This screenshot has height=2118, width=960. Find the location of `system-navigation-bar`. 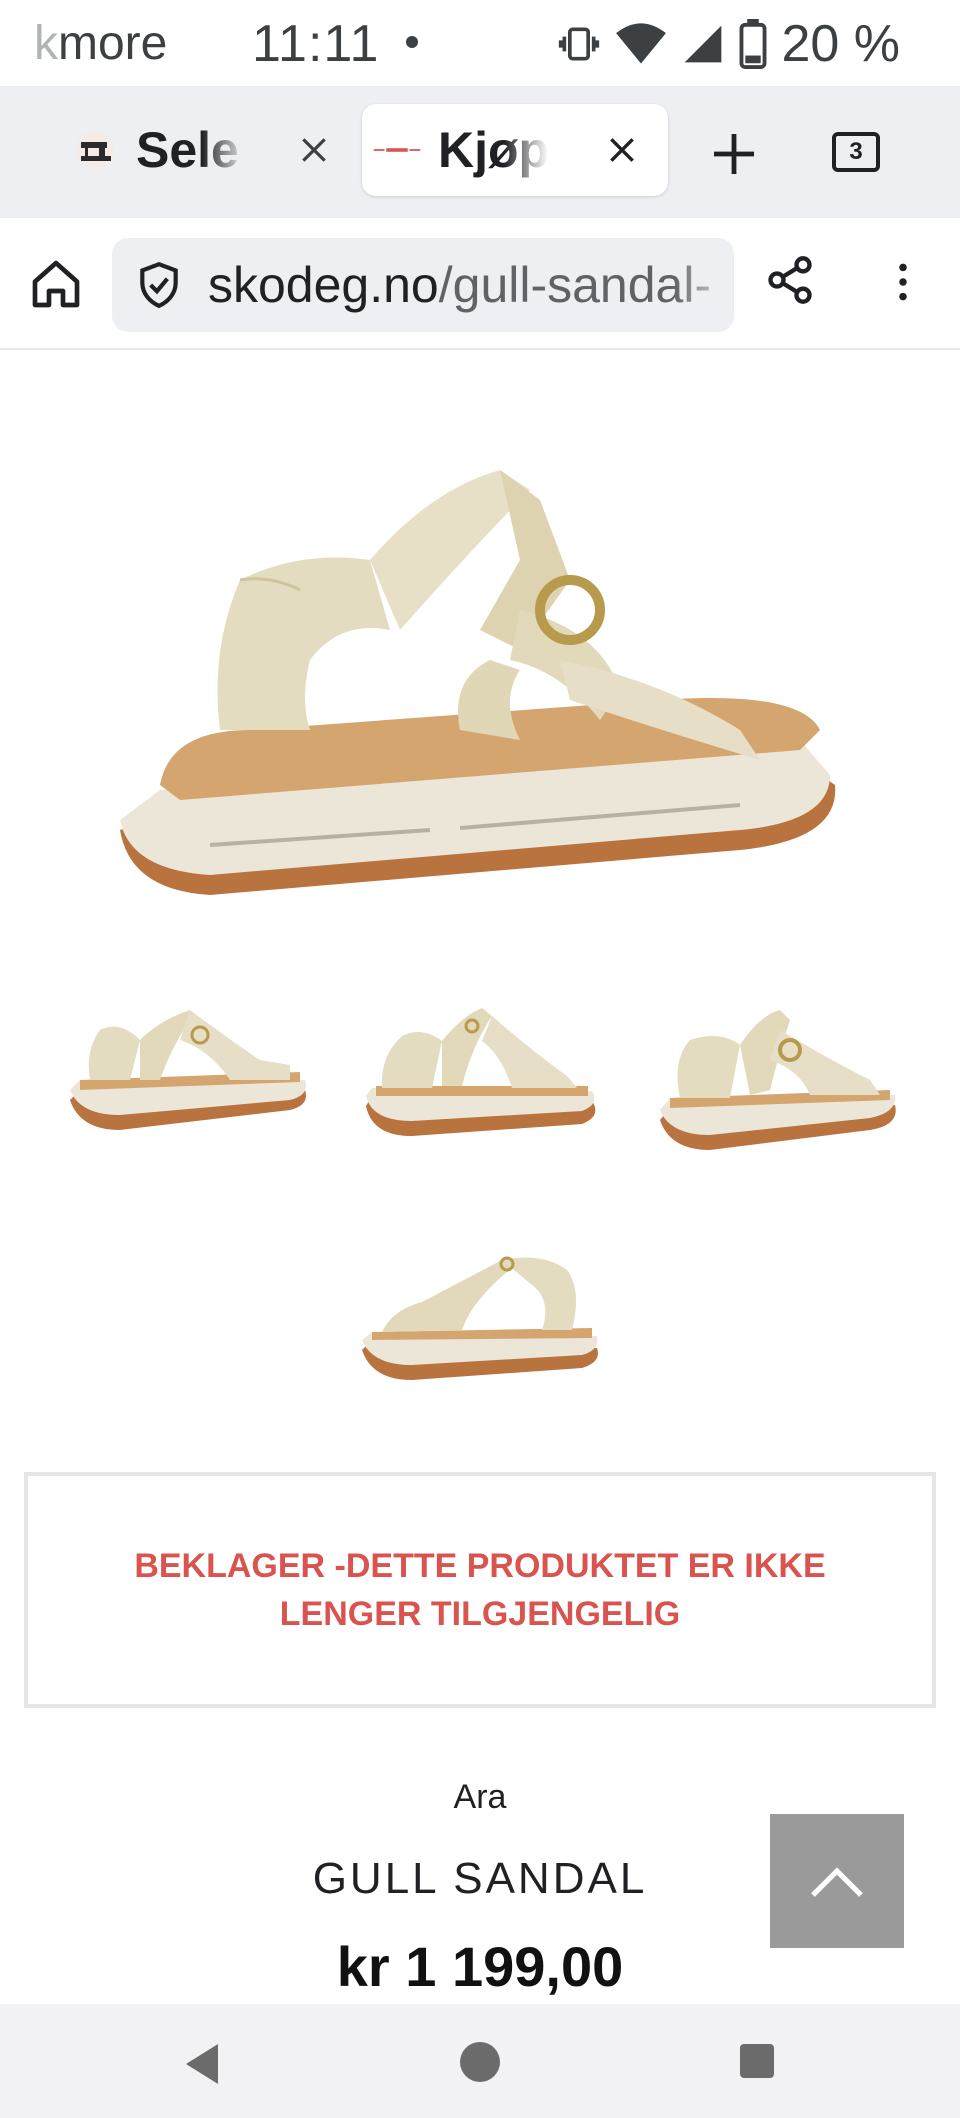

system-navigation-bar is located at coordinates (480, 2061).